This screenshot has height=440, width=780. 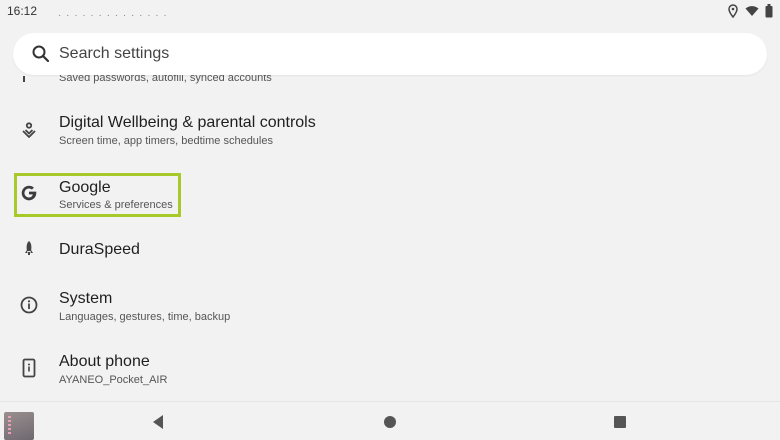 I want to click on settings-item-about-phone: About phone AYANEO_Pocket_AIR, so click(x=390, y=371).